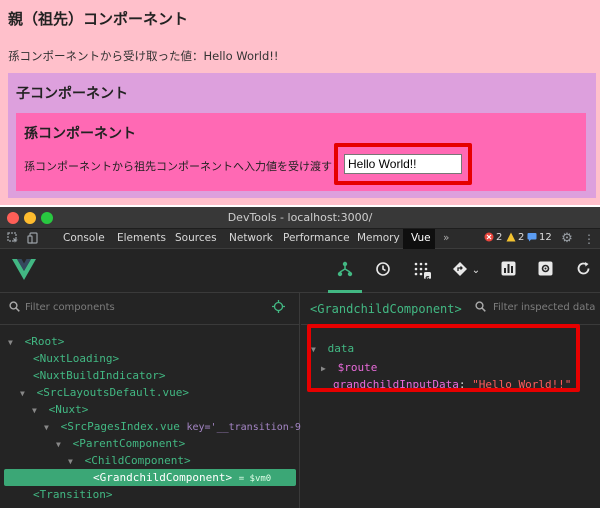  Describe the element at coordinates (421, 238) in the screenshot. I see `tab-vue: Vue` at that location.